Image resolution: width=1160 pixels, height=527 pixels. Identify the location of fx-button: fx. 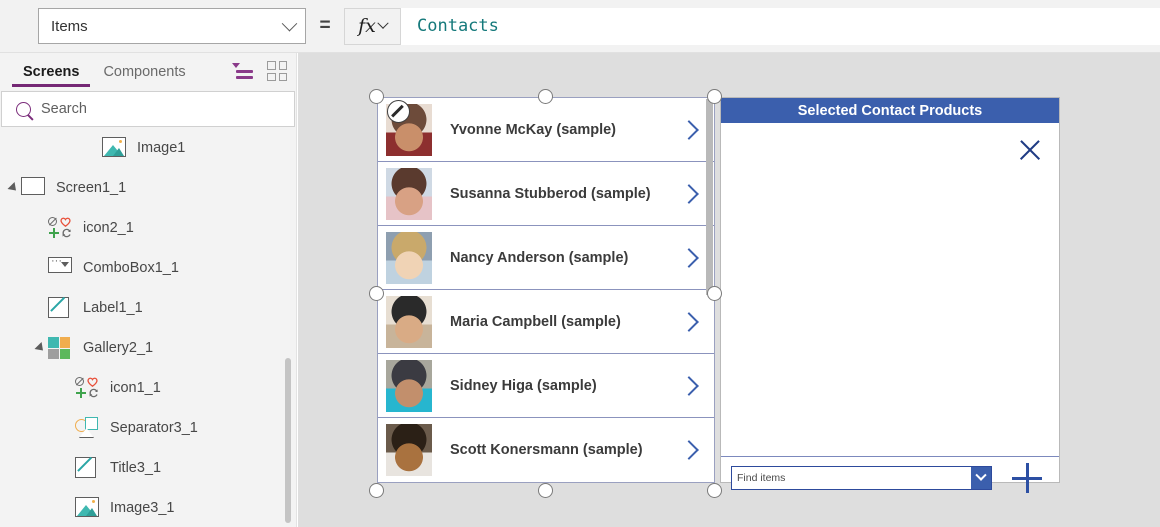
(372, 26).